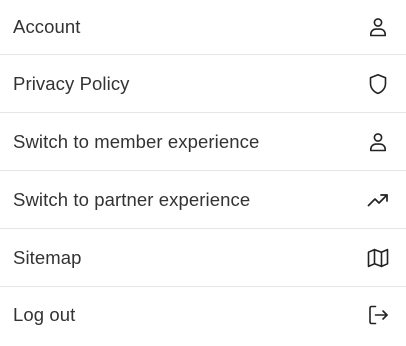 Image resolution: width=406 pixels, height=346 pixels. What do you see at coordinates (136, 141) in the screenshot?
I see `menu-item-label: Switch to member experience` at bounding box center [136, 141].